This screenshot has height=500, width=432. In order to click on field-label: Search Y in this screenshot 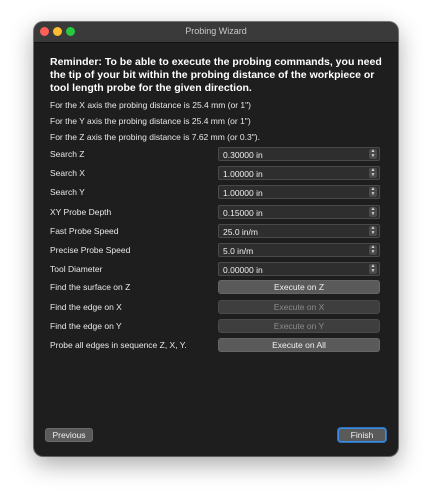, I will do `click(67, 192)`.